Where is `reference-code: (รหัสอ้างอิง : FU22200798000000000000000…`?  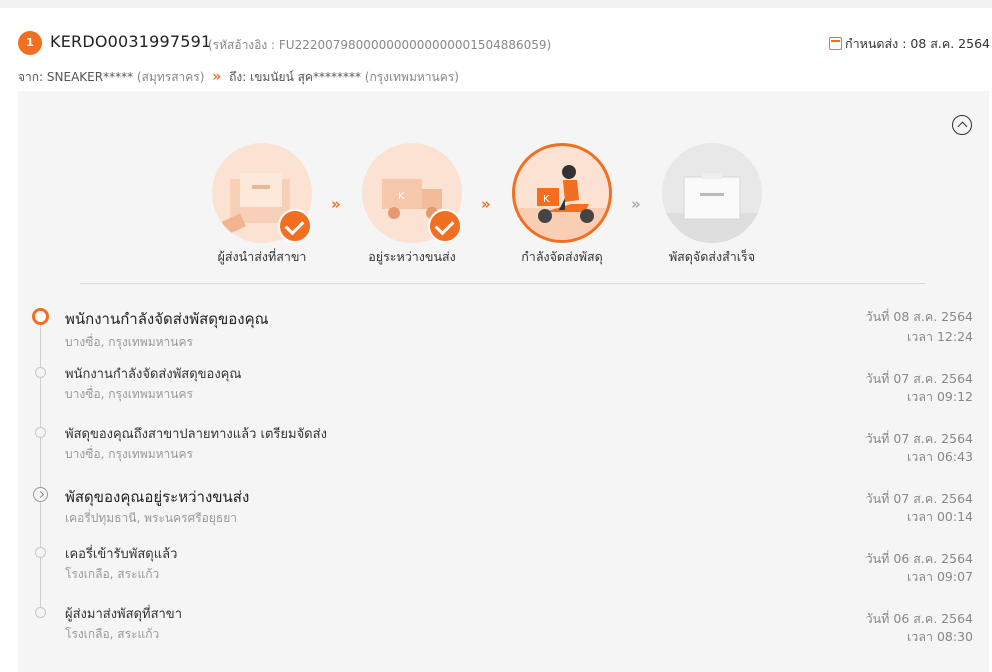 reference-code: (รหัสอ้างอิง : FU22200798000000000000000… is located at coordinates (380, 45).